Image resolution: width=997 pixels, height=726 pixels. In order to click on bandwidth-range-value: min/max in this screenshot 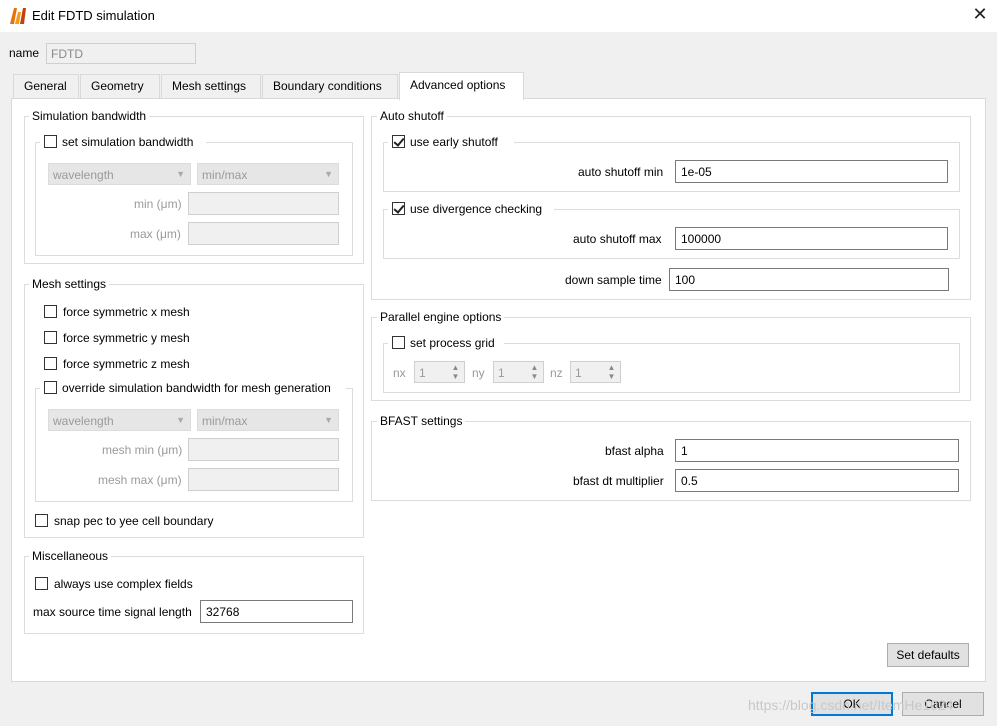, I will do `click(225, 175)`.